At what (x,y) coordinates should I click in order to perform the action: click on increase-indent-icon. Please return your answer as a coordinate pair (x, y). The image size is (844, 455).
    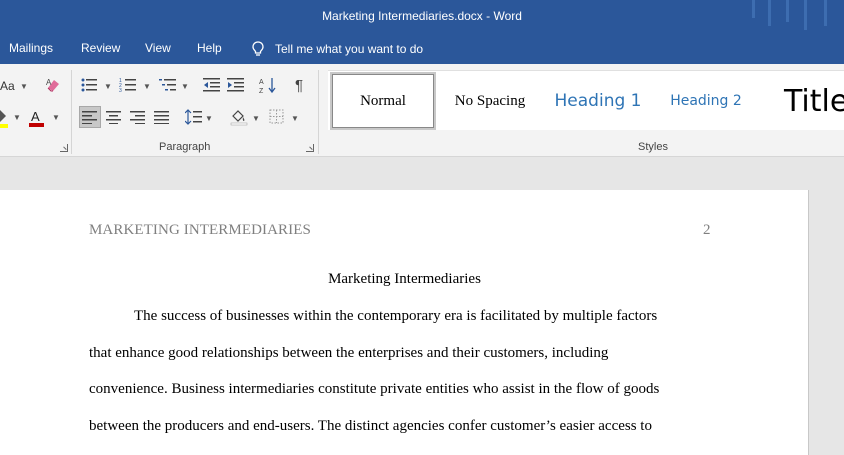
    Looking at the image, I should click on (235, 85).